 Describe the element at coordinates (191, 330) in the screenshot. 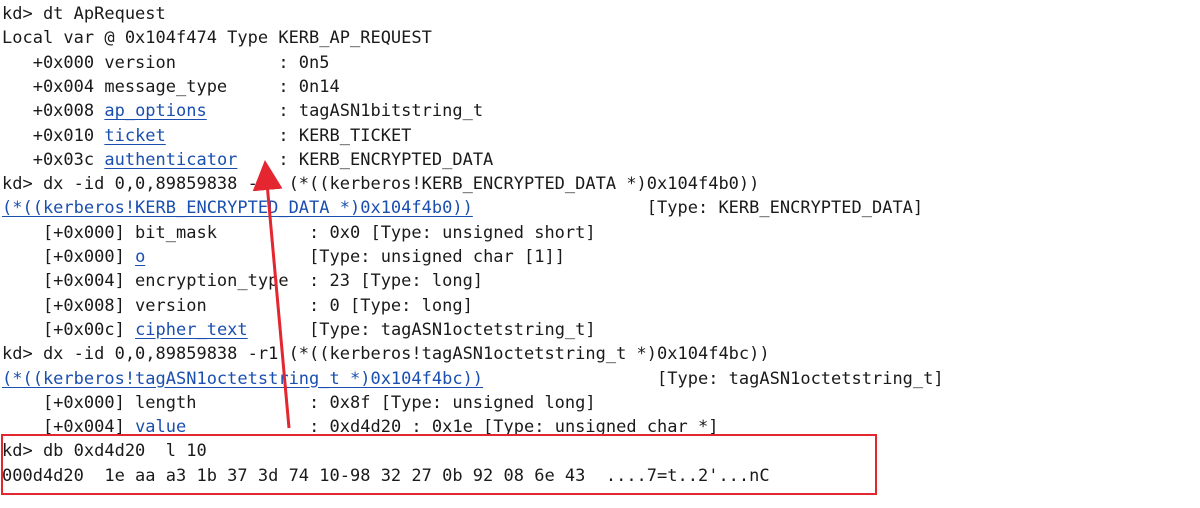

I see `console-link: cipher_text` at that location.